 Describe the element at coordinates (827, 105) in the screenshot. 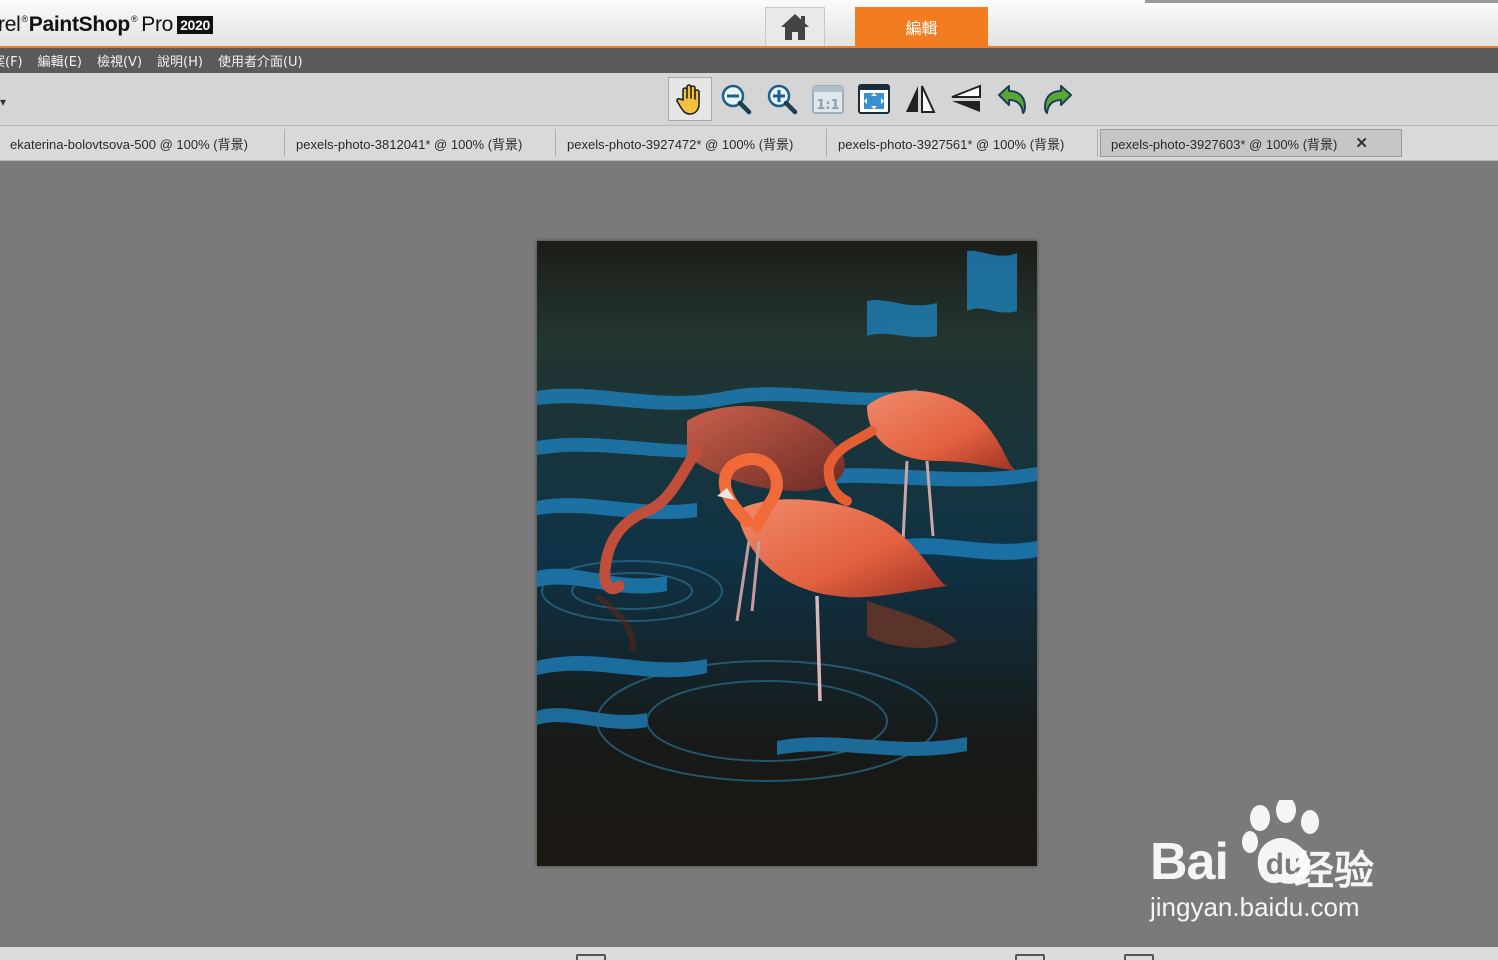

I see `svg-text: 1:1` at that location.